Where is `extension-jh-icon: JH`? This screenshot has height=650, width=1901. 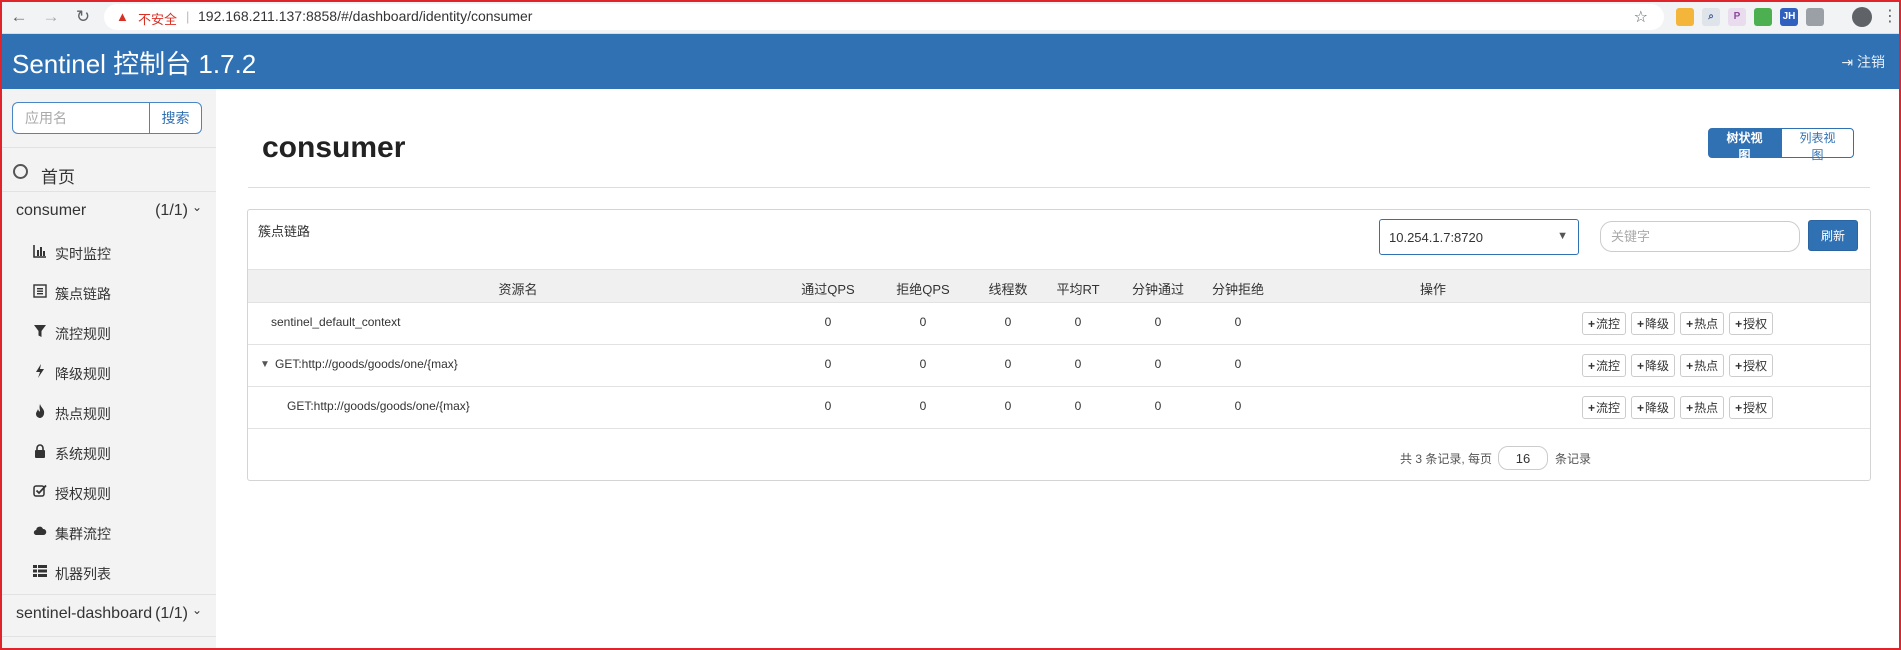 extension-jh-icon: JH is located at coordinates (1789, 17).